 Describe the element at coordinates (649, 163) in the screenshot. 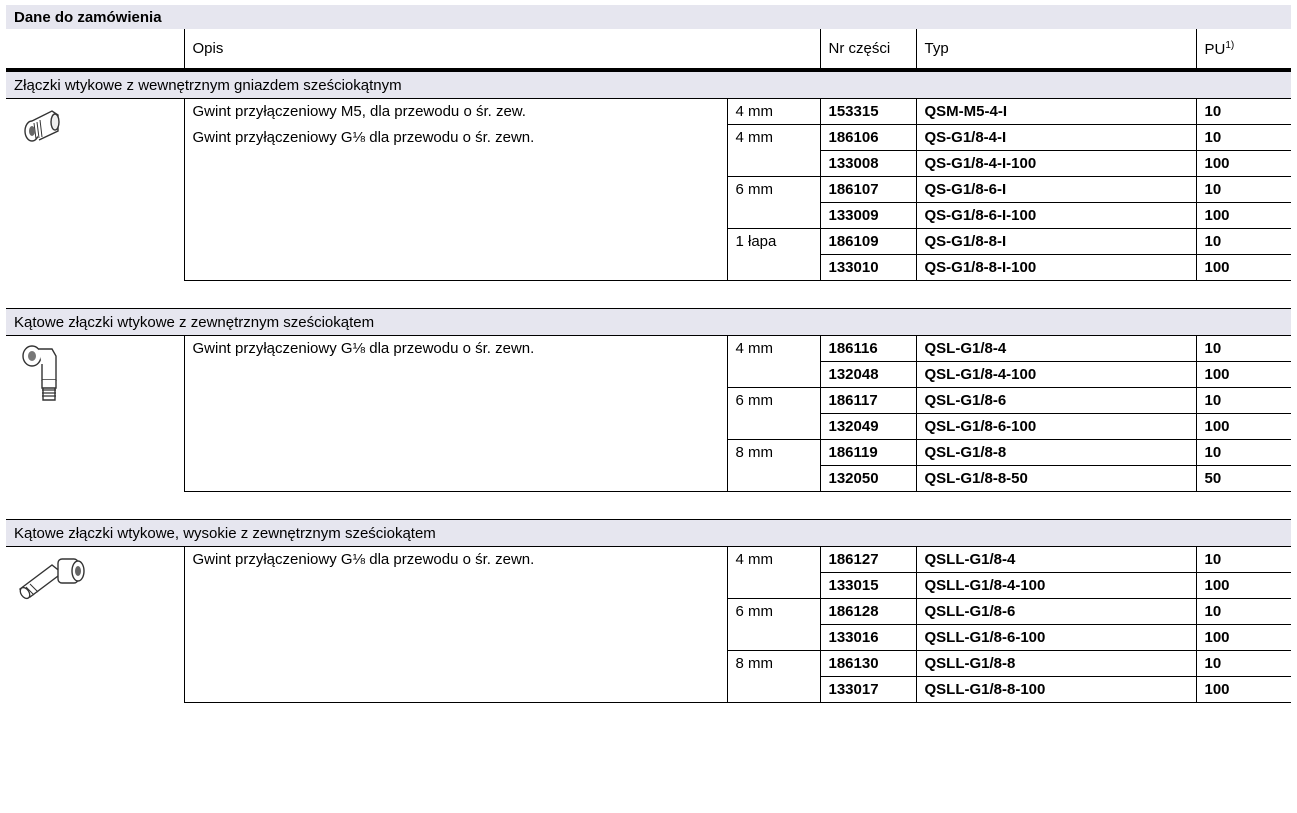

I see `table-row: 133008 QS-G1/8-4-I-100 100` at that location.